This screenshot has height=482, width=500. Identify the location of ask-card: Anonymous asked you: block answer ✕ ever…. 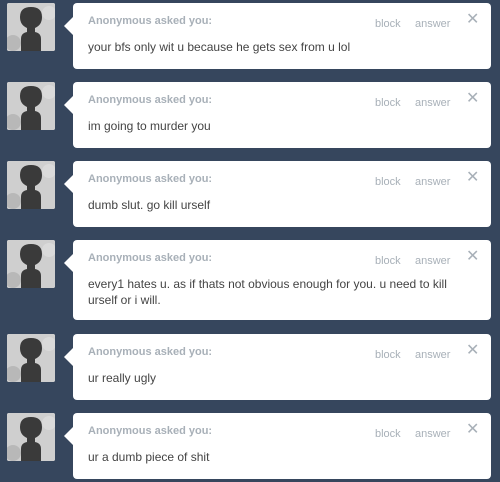
(282, 280).